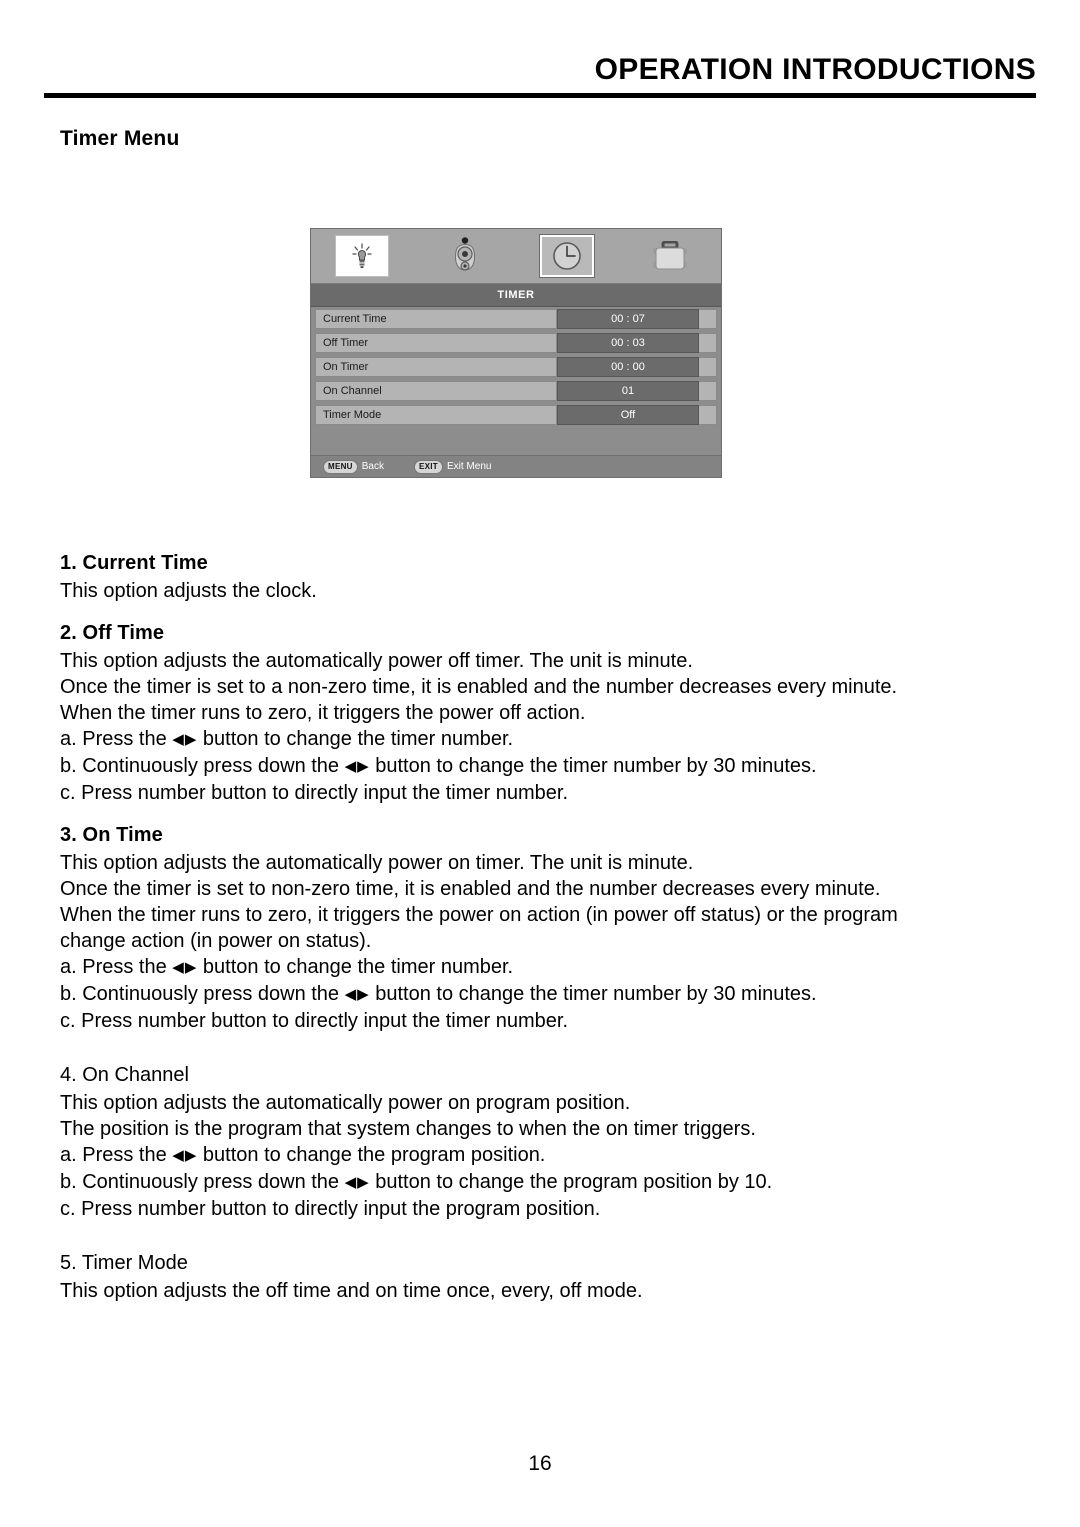  What do you see at coordinates (436, 319) in the screenshot?
I see `osd-row-label: Current Time` at bounding box center [436, 319].